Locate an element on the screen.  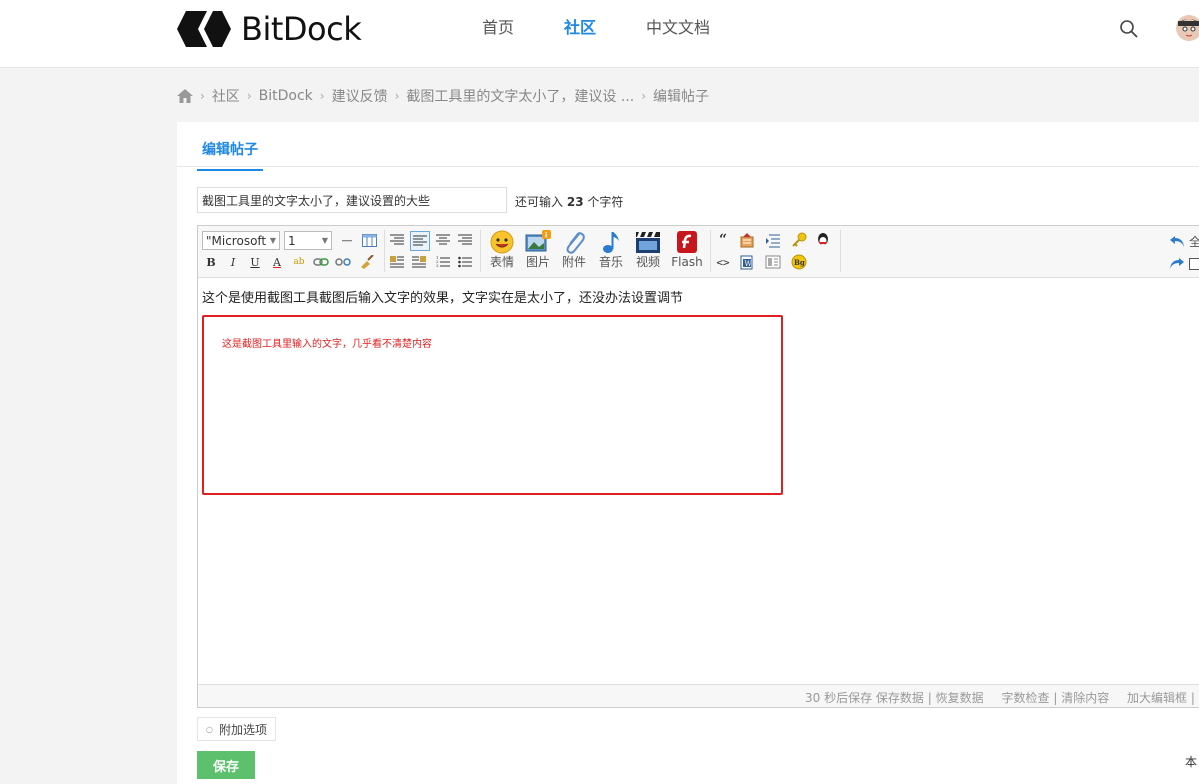
logo: BitDock is located at coordinates (269, 29).